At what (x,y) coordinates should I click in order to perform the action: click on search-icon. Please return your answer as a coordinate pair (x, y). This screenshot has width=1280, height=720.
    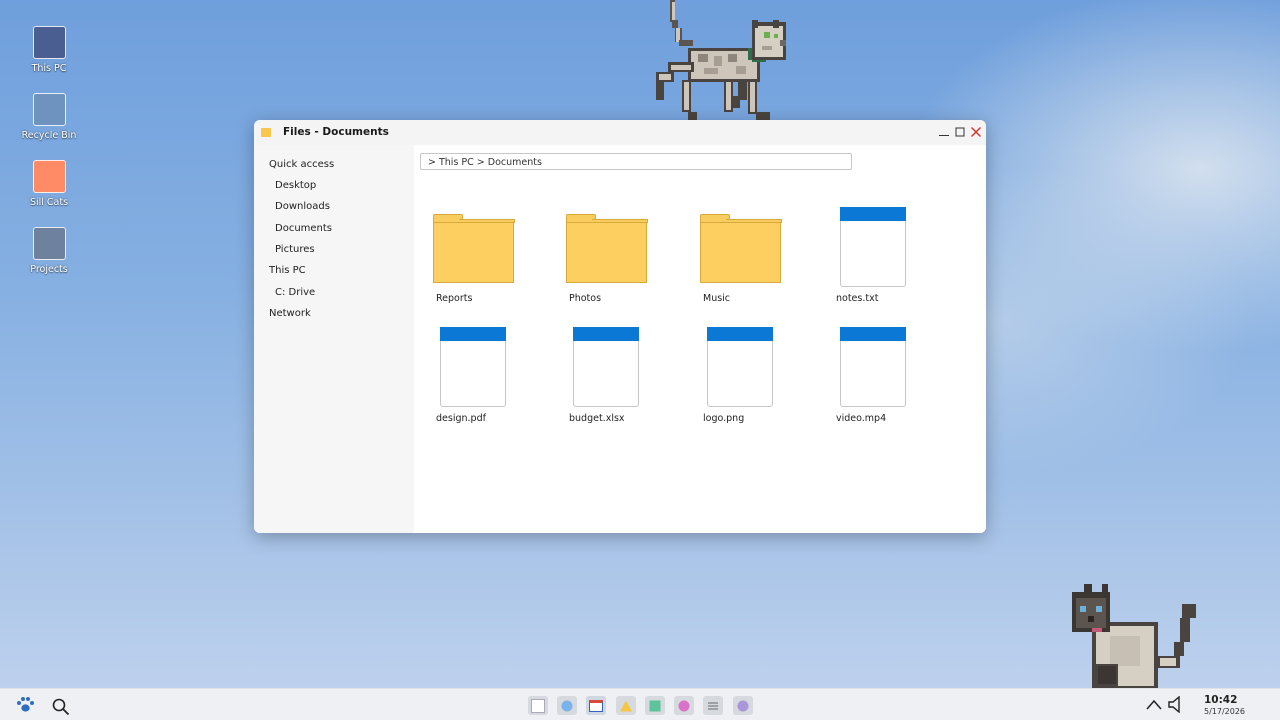
    Looking at the image, I should click on (61, 707).